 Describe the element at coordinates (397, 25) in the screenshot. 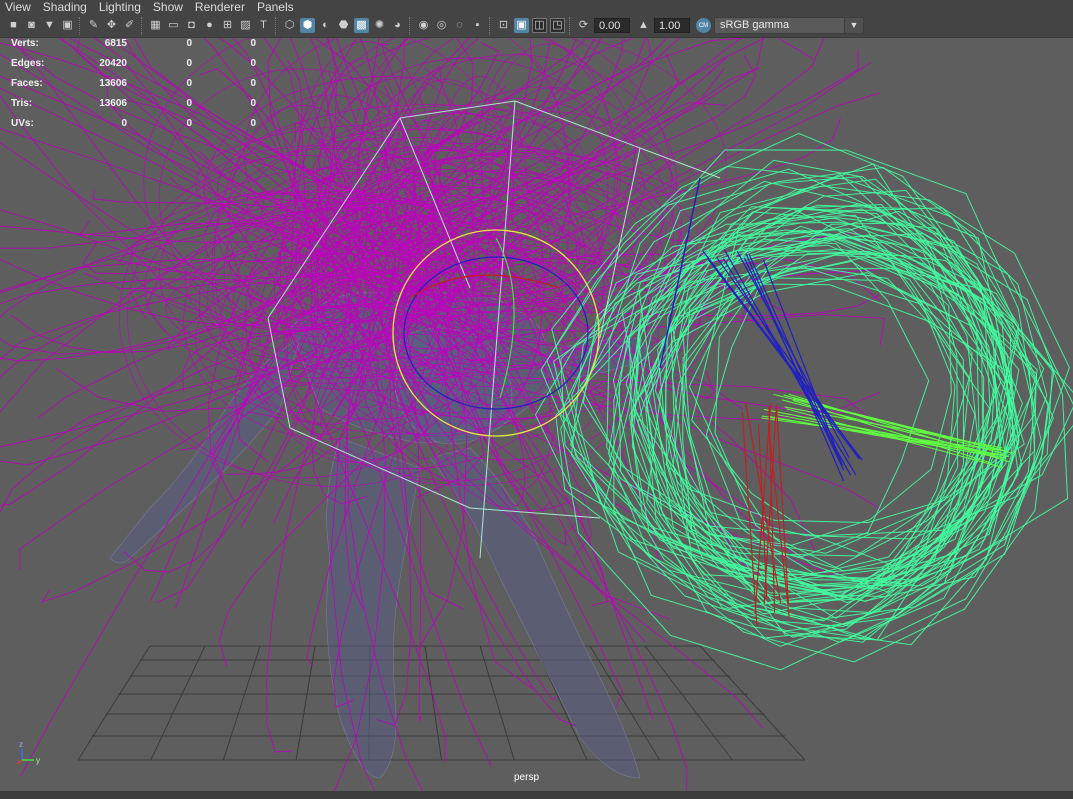

I see `shadows-icon: ◕` at that location.